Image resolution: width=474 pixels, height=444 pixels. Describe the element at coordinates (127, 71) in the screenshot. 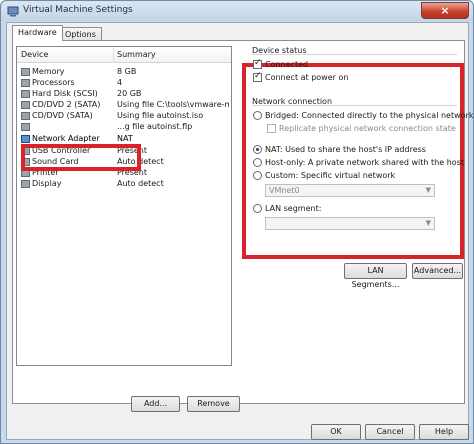

I see `device-summary: 8 GB` at that location.